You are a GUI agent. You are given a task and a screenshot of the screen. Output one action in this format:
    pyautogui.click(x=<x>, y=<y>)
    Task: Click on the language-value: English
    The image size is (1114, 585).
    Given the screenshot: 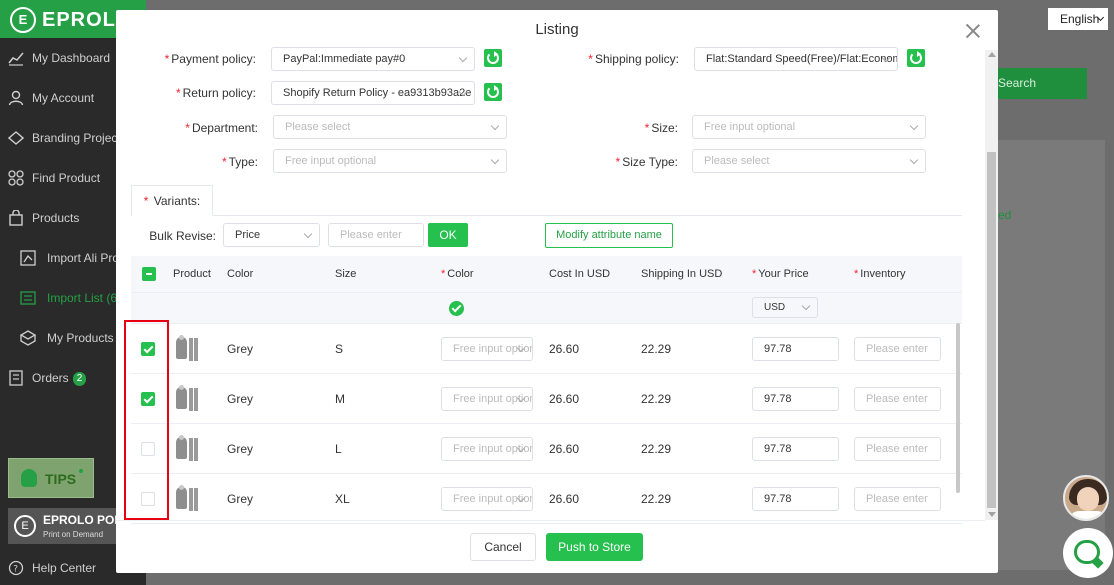 What is the action you would take?
    pyautogui.click(x=1080, y=19)
    